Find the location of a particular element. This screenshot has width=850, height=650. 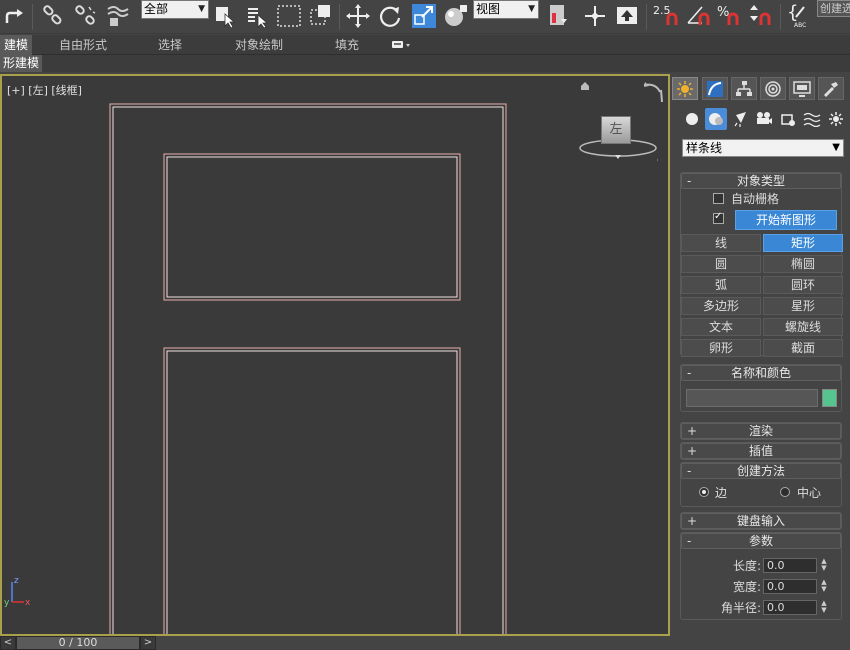

rotate-icon is located at coordinates (390, 16).